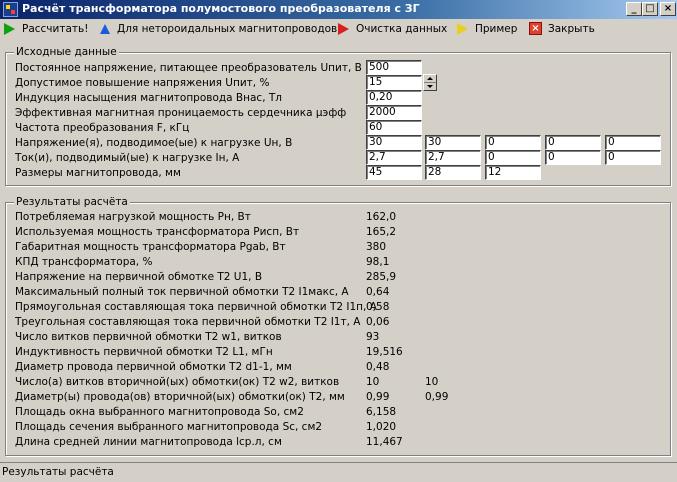  I want to click on red-arrow-icon, so click(344, 29).